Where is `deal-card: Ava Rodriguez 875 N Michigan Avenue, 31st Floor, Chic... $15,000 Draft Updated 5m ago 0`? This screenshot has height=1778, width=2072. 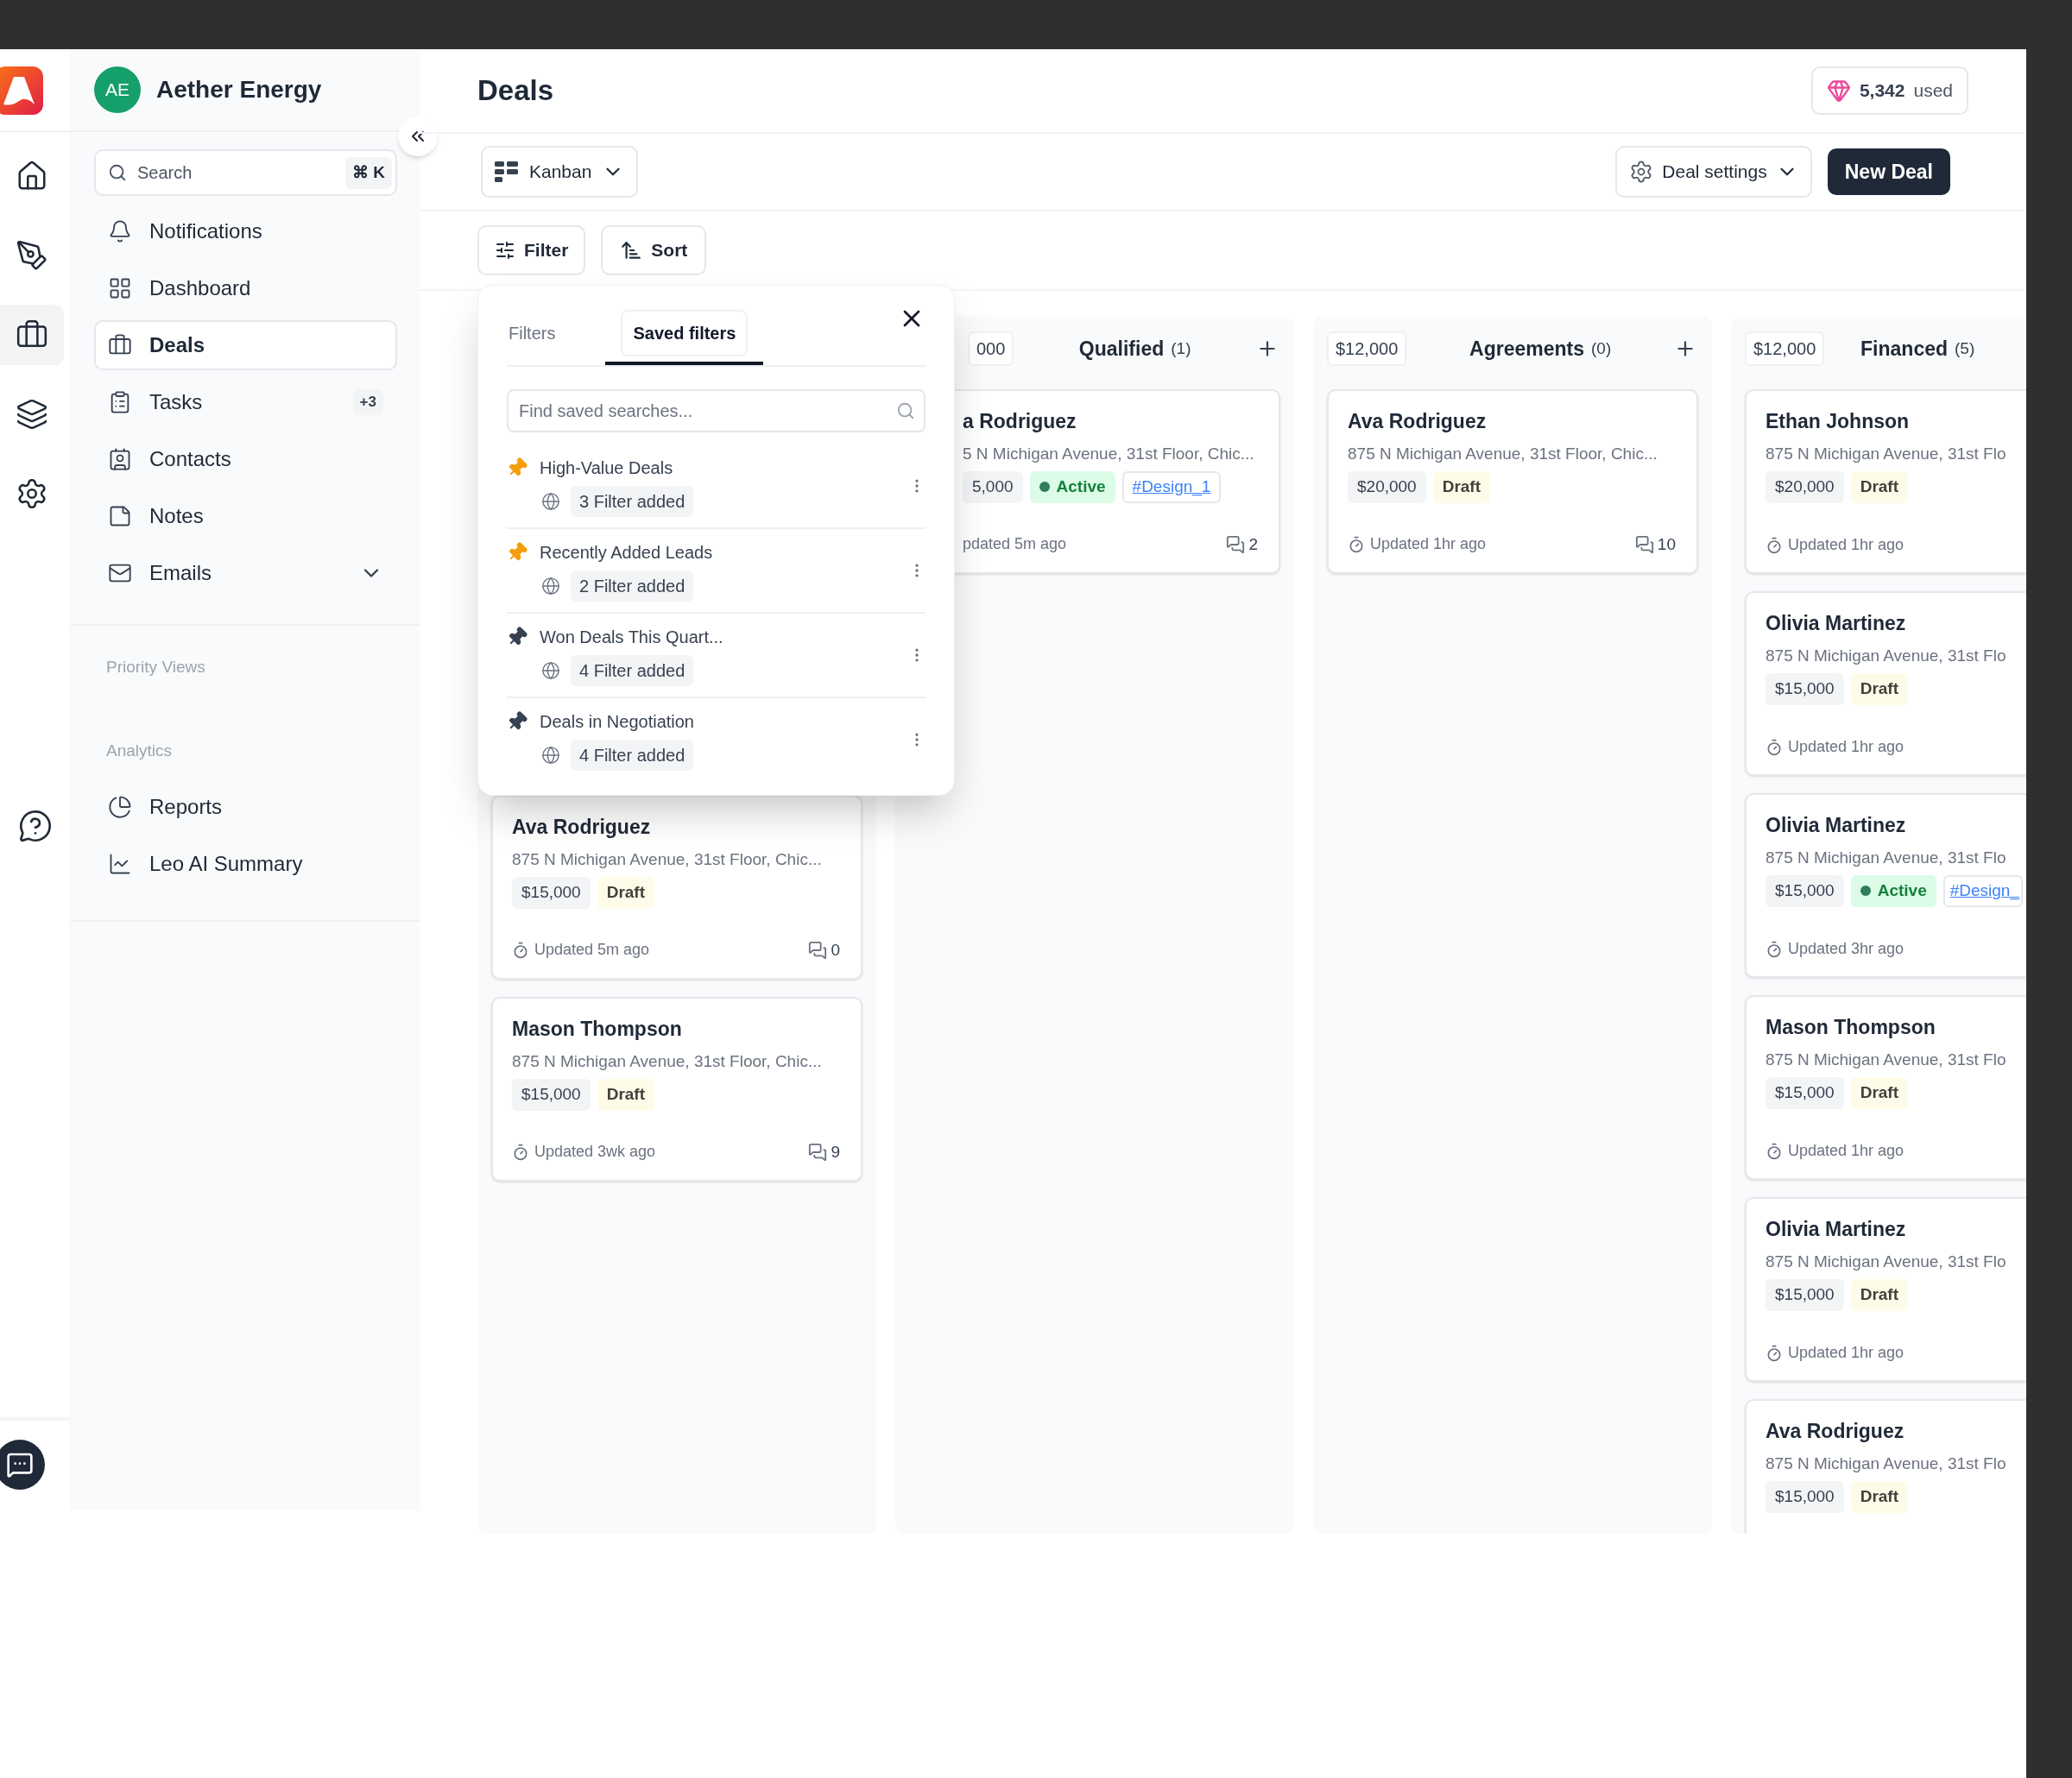
deal-card: Ava Rodriguez 875 N Michigan Avenue, 31st Floor, Chic... $15,000 Draft Updated 5m ago 0 is located at coordinates (676, 887).